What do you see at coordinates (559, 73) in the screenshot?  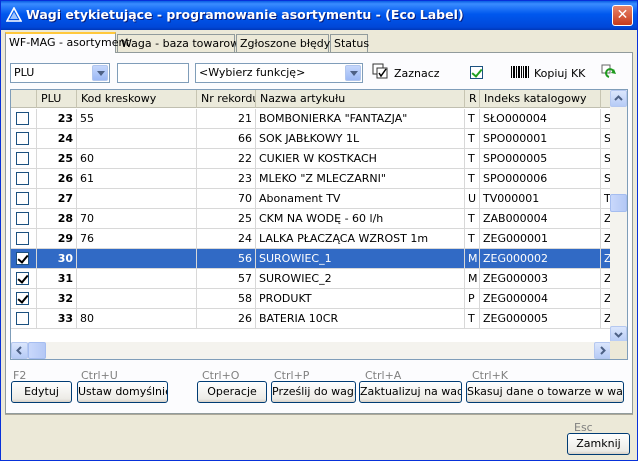 I see `copy-kk-label: Kopiuj KK` at bounding box center [559, 73].